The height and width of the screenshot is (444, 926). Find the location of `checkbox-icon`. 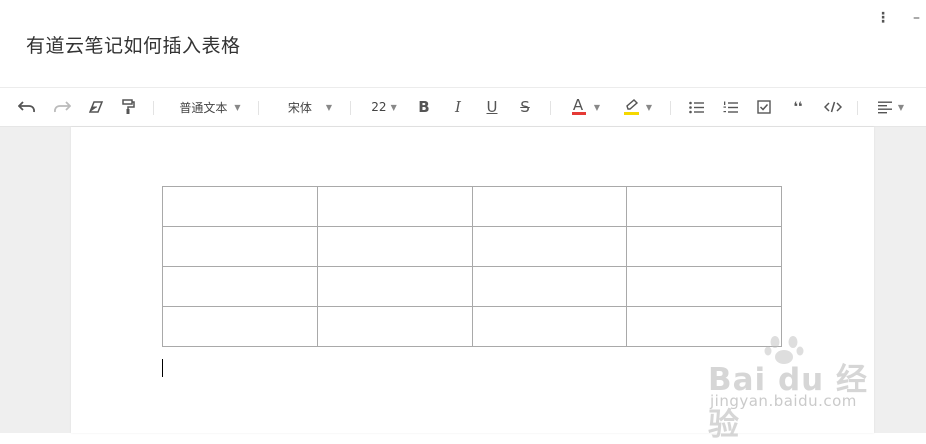

checkbox-icon is located at coordinates (764, 107).